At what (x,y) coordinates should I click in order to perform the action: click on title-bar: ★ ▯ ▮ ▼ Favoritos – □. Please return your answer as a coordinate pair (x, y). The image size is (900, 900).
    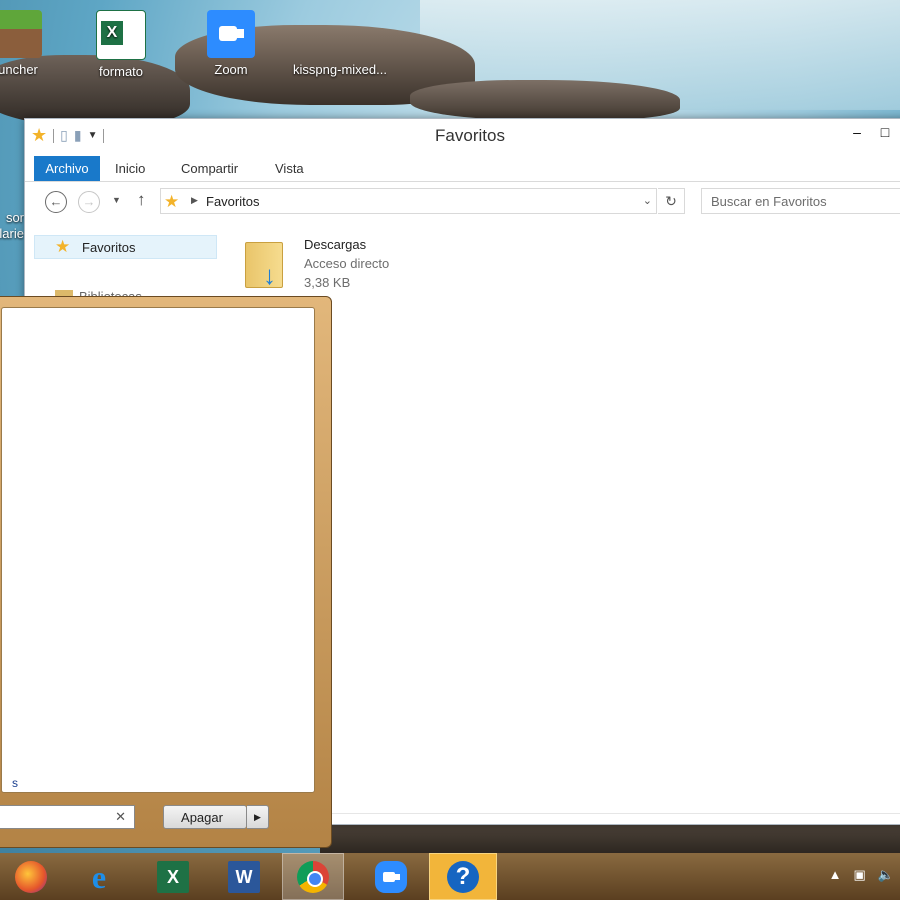
    Looking at the image, I should click on (462, 136).